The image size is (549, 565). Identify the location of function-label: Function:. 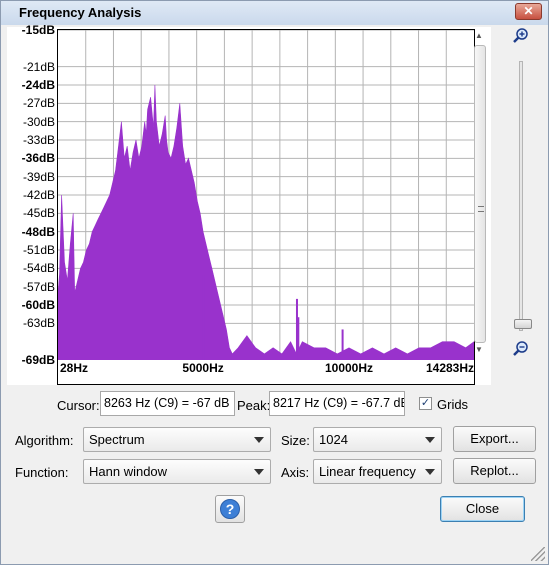
(42, 472).